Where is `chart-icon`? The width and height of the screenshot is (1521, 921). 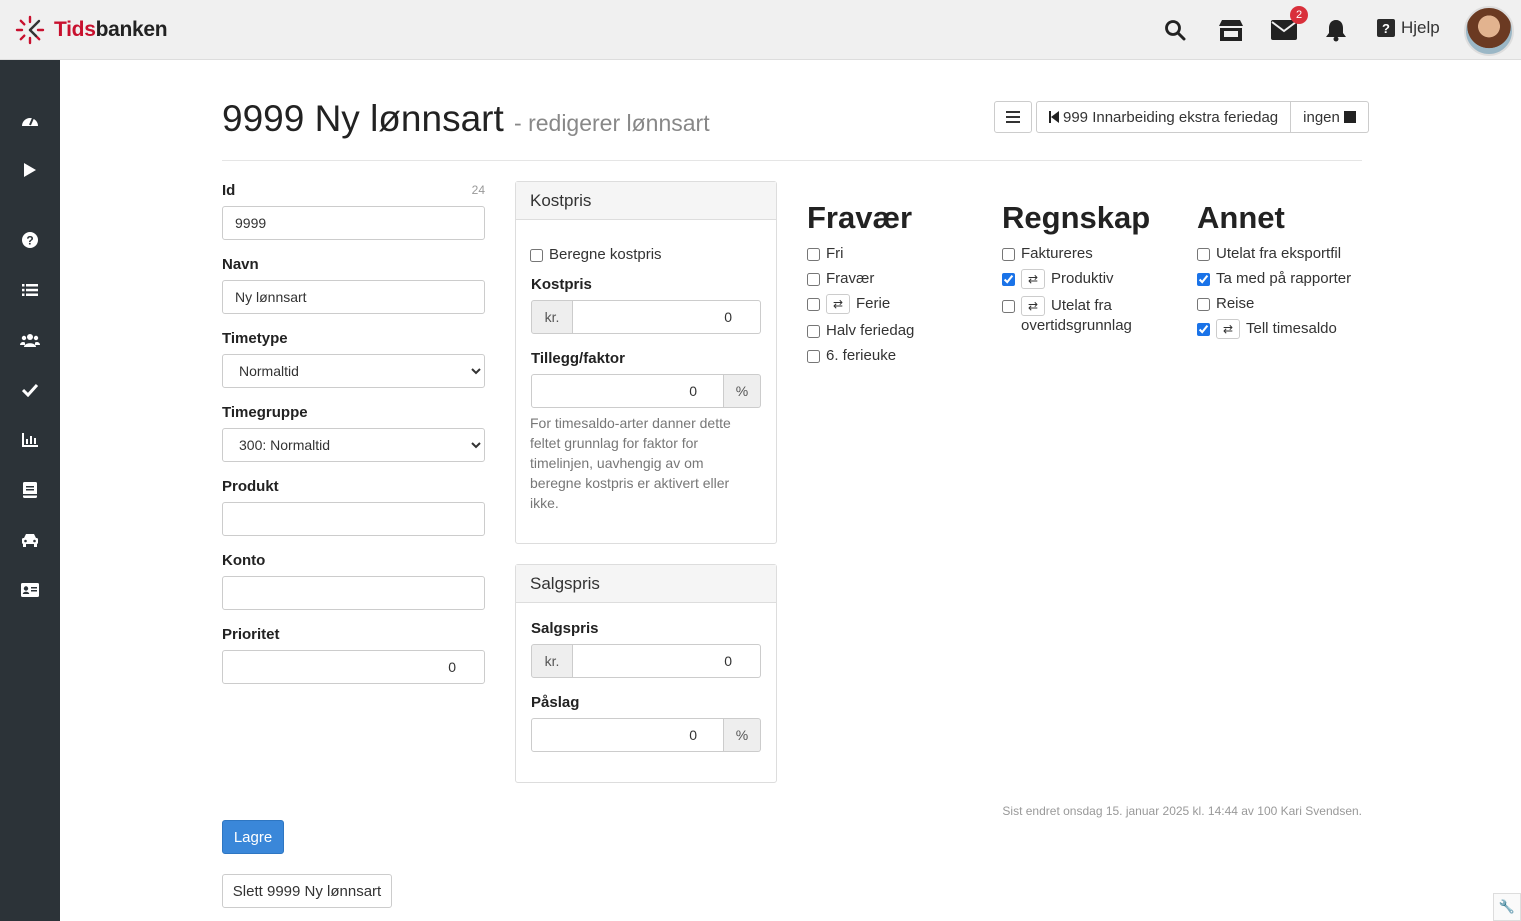 chart-icon is located at coordinates (30, 440).